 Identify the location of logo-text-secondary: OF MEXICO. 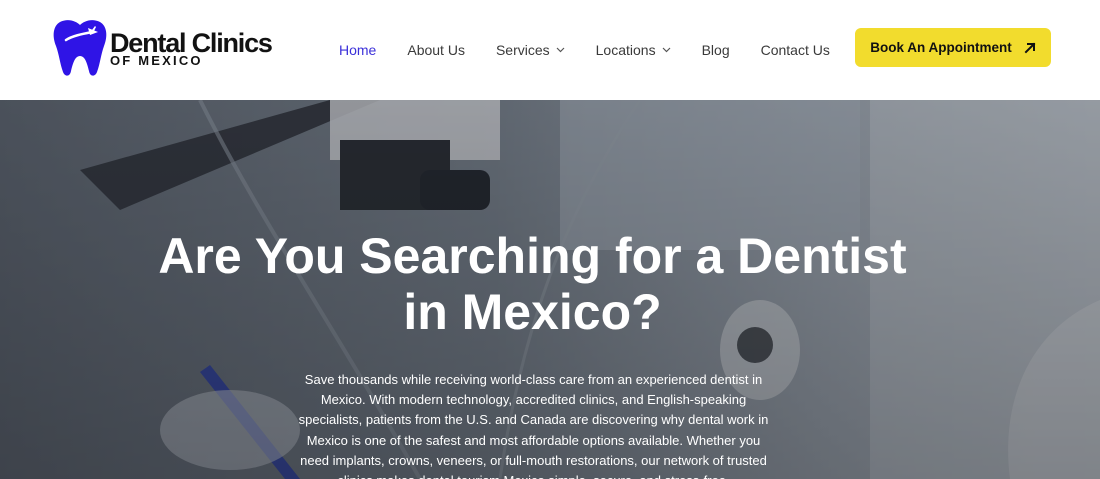
(156, 60).